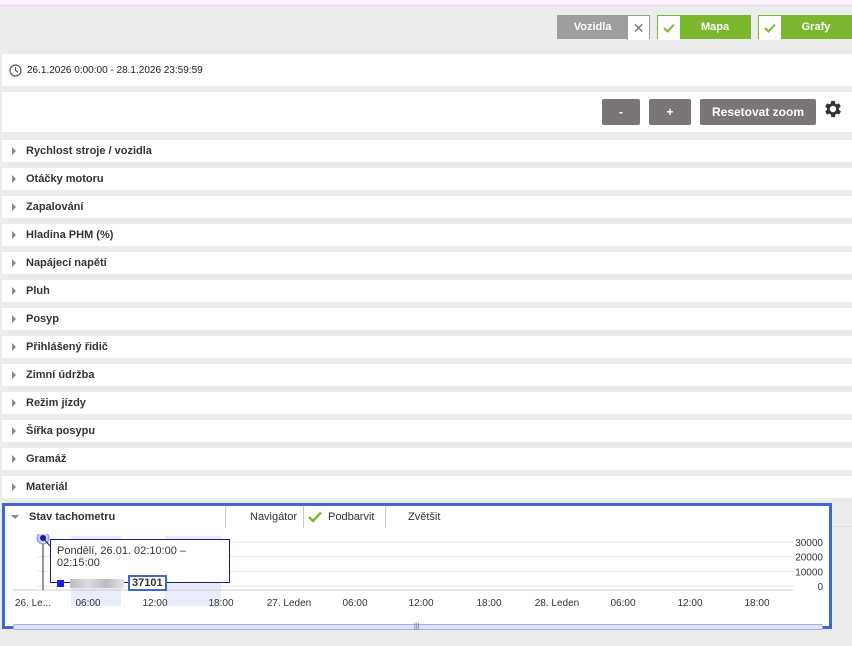  What do you see at coordinates (809, 572) in the screenshot?
I see `y-tick-label: 10000` at bounding box center [809, 572].